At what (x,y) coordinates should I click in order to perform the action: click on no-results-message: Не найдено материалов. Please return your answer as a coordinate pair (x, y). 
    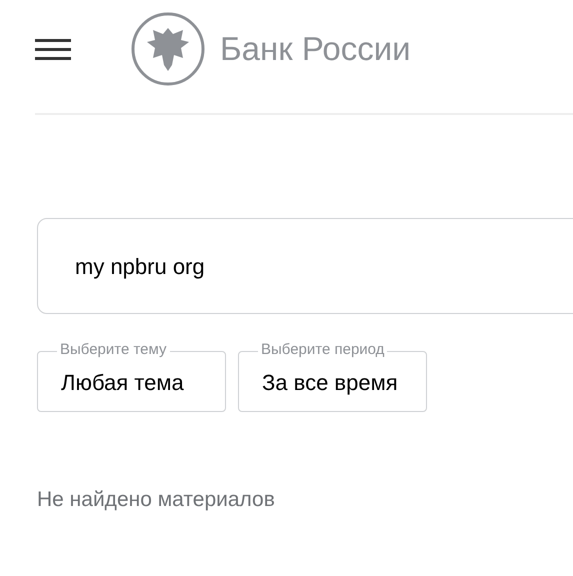
    Looking at the image, I should click on (156, 500).